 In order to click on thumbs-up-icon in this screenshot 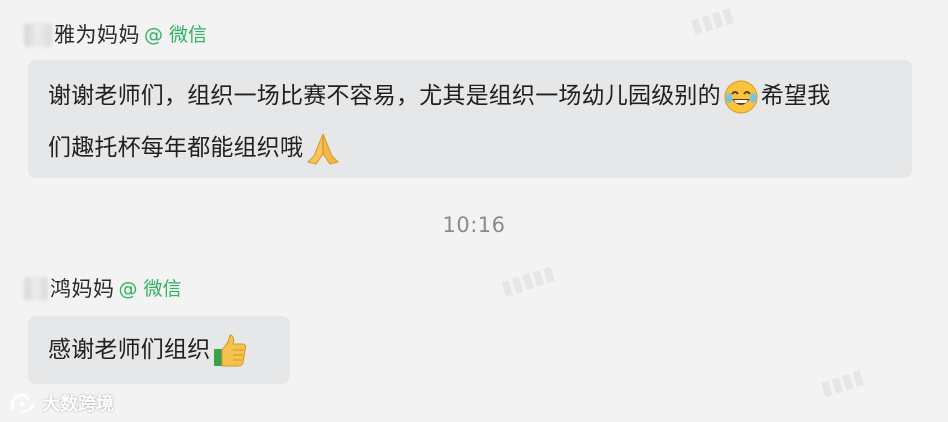, I will do `click(230, 351)`.